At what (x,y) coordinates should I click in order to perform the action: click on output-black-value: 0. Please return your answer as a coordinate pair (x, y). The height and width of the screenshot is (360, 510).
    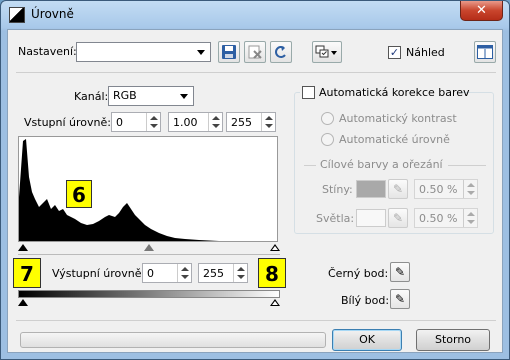
    Looking at the image, I should click on (150, 273).